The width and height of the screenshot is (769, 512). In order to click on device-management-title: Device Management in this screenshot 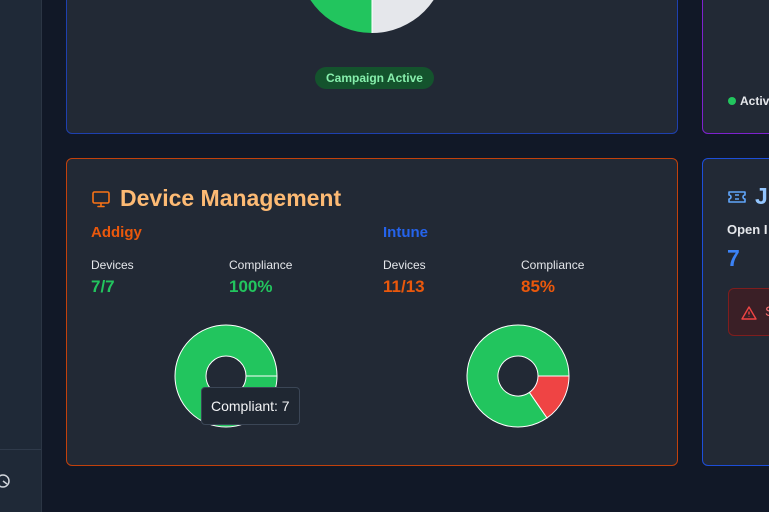, I will do `click(231, 198)`.